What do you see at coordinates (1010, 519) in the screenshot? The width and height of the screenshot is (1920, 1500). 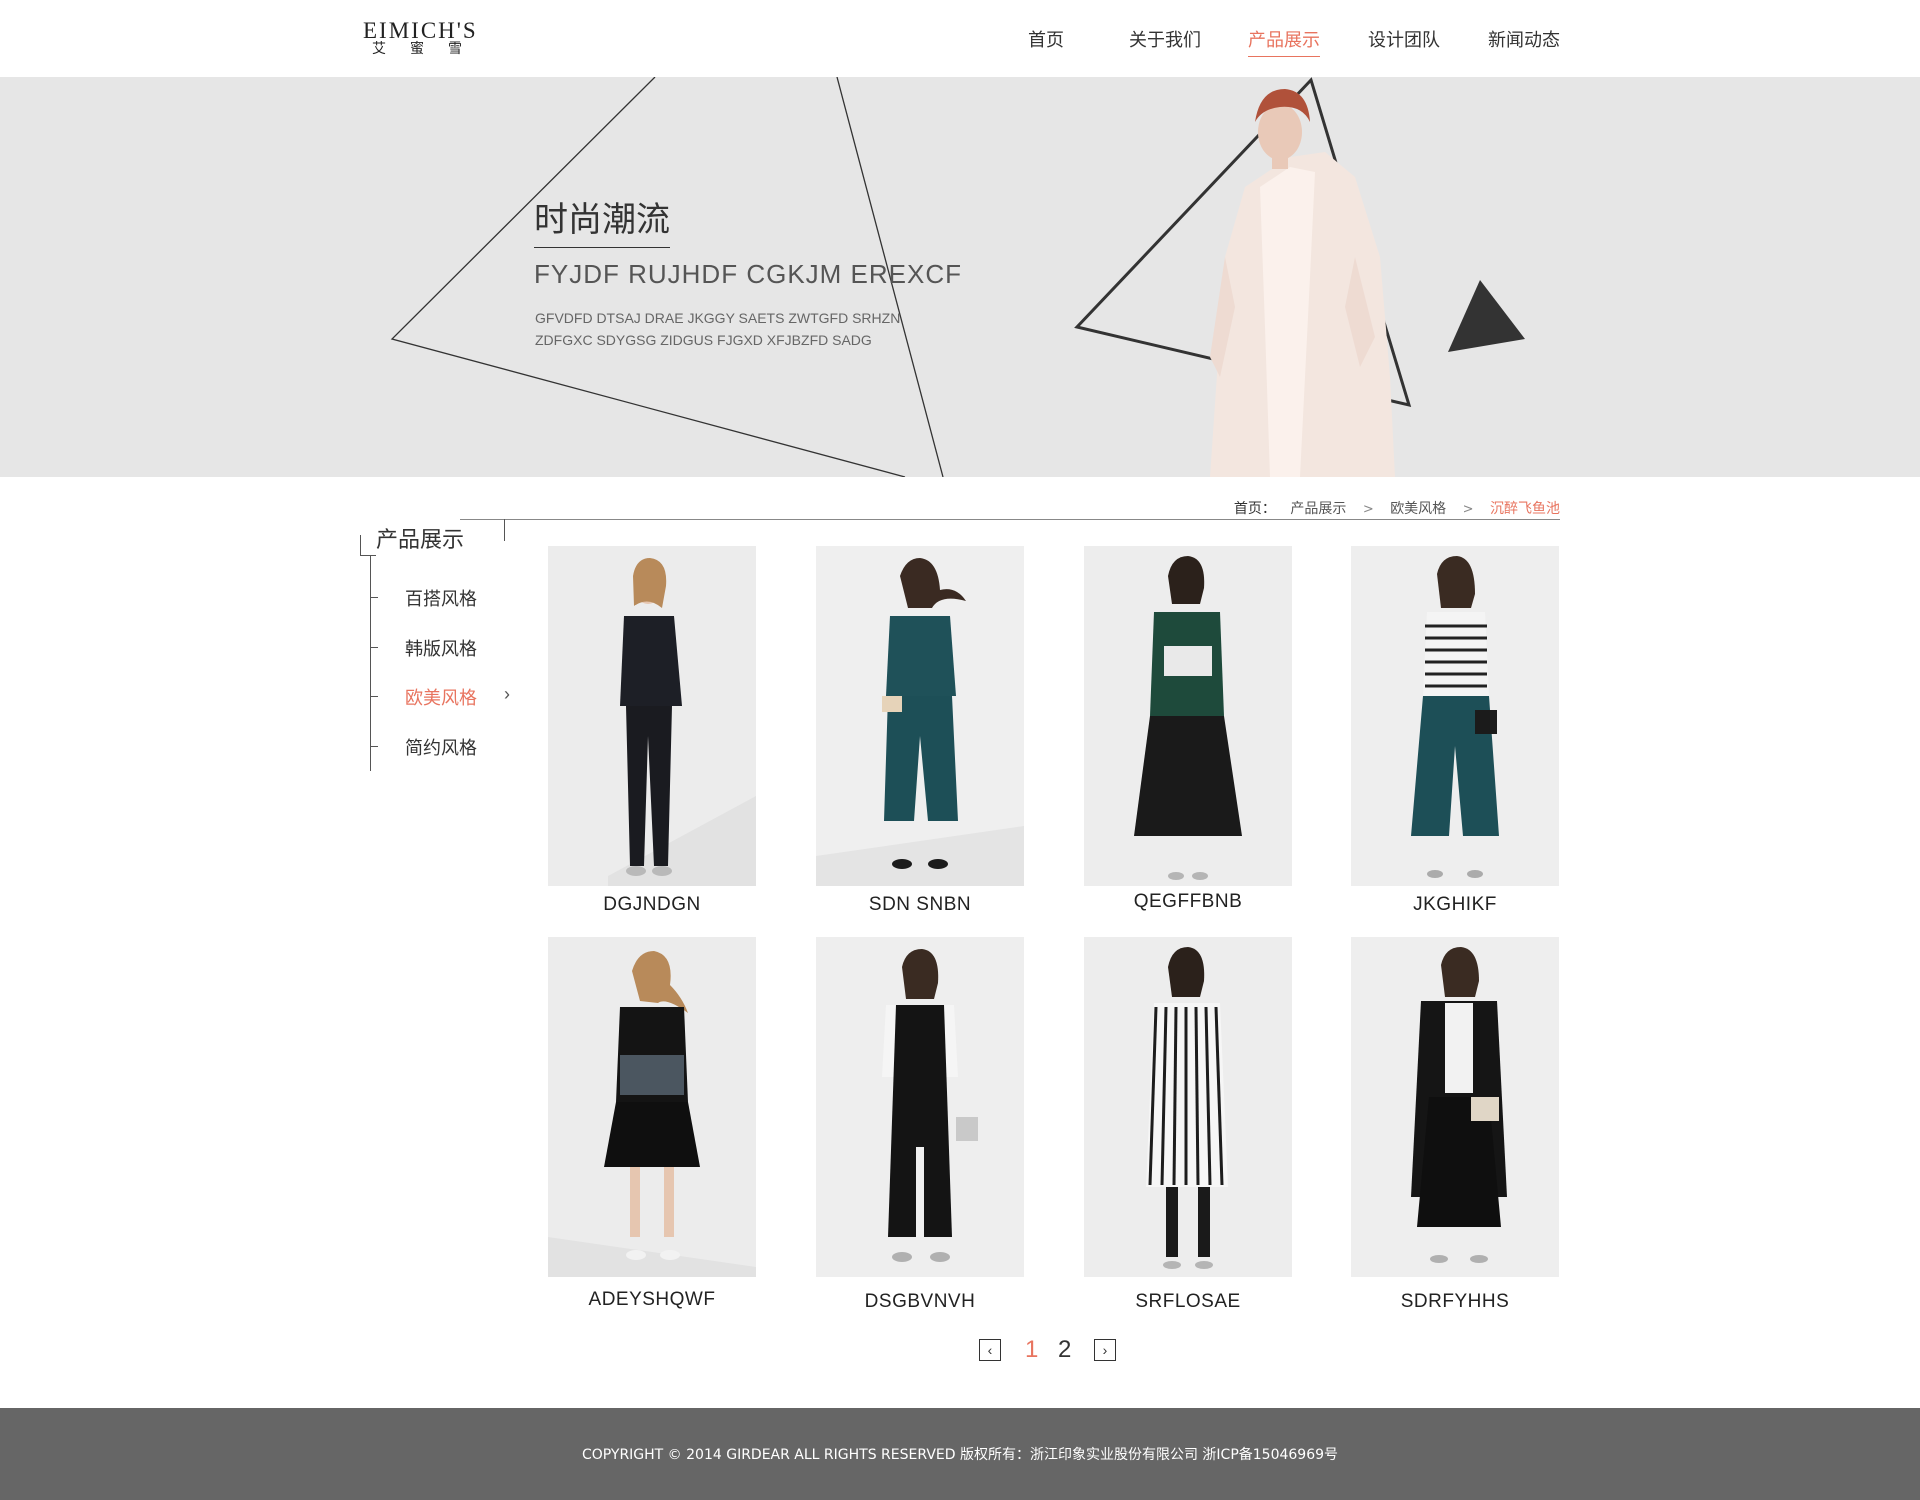 I see `breadcrumb-divider` at bounding box center [1010, 519].